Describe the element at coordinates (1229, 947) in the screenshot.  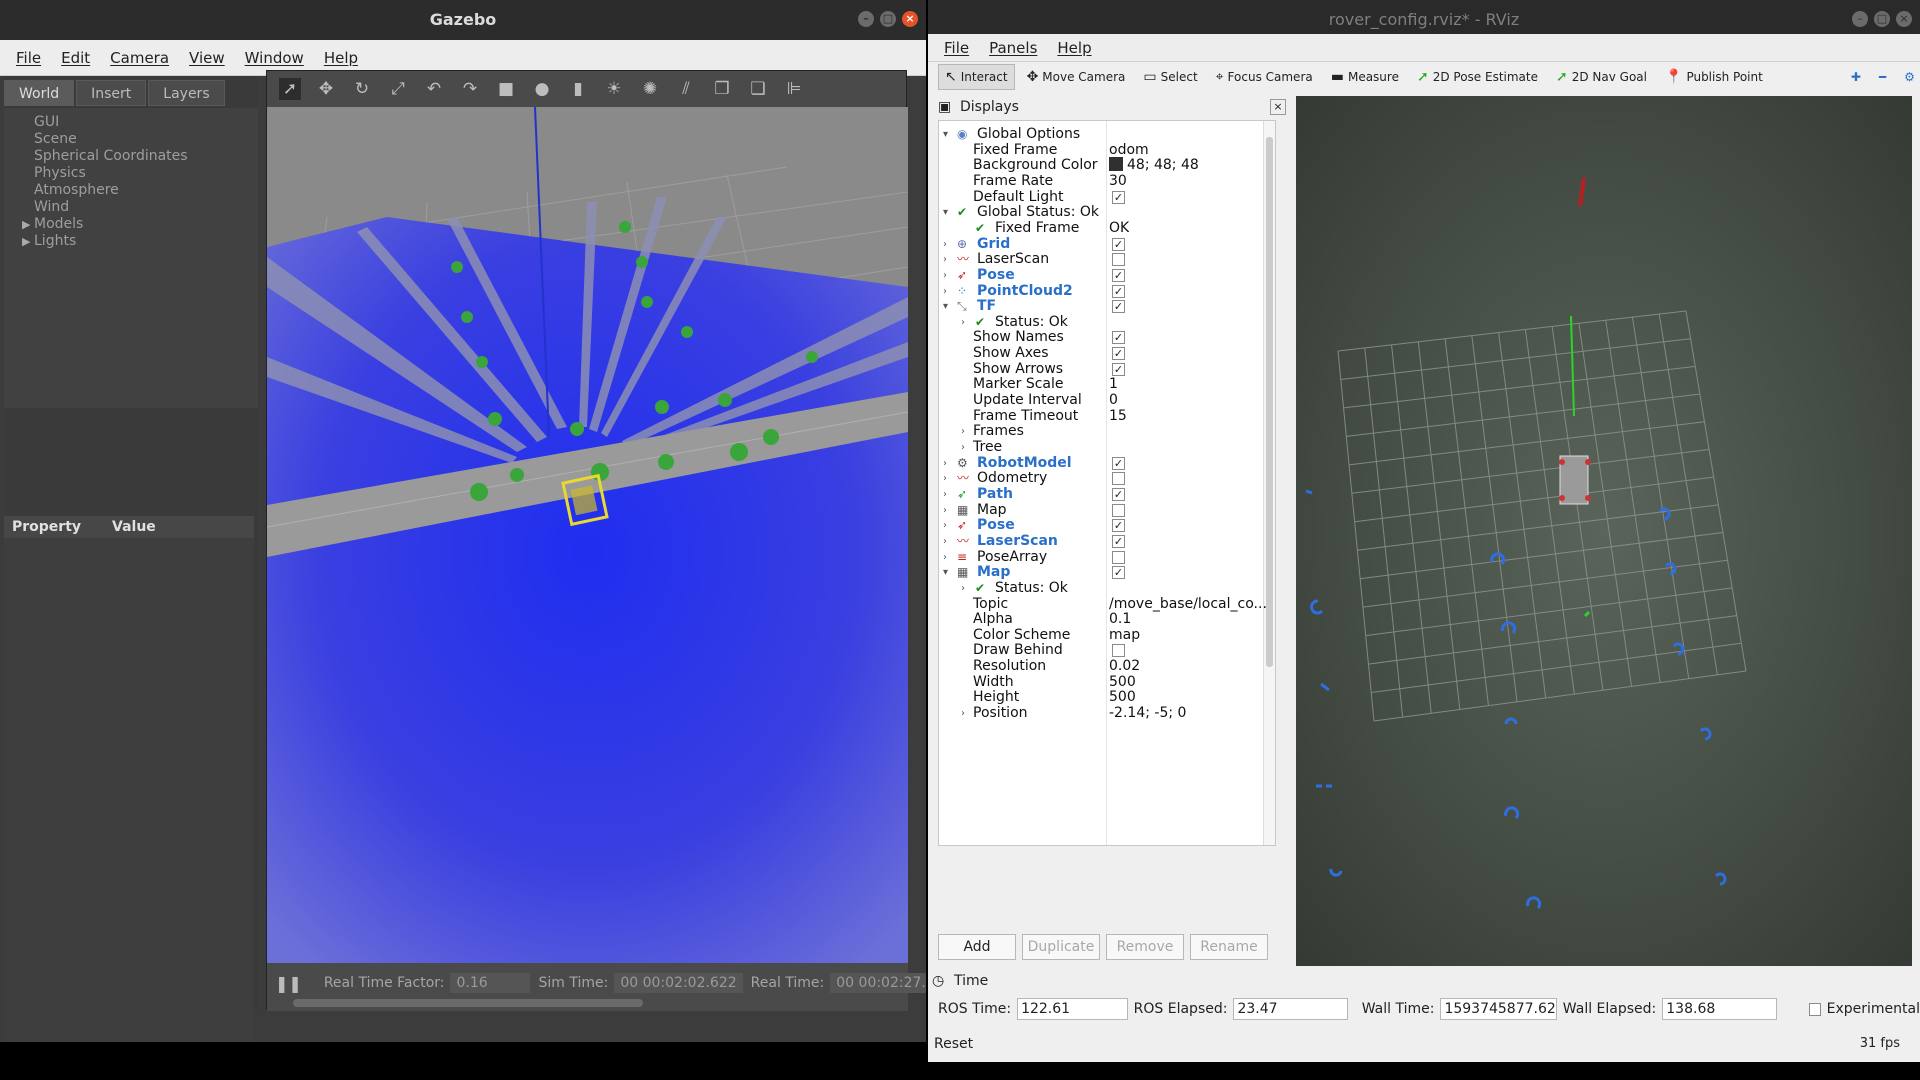
I see `rename-button: Rename` at that location.